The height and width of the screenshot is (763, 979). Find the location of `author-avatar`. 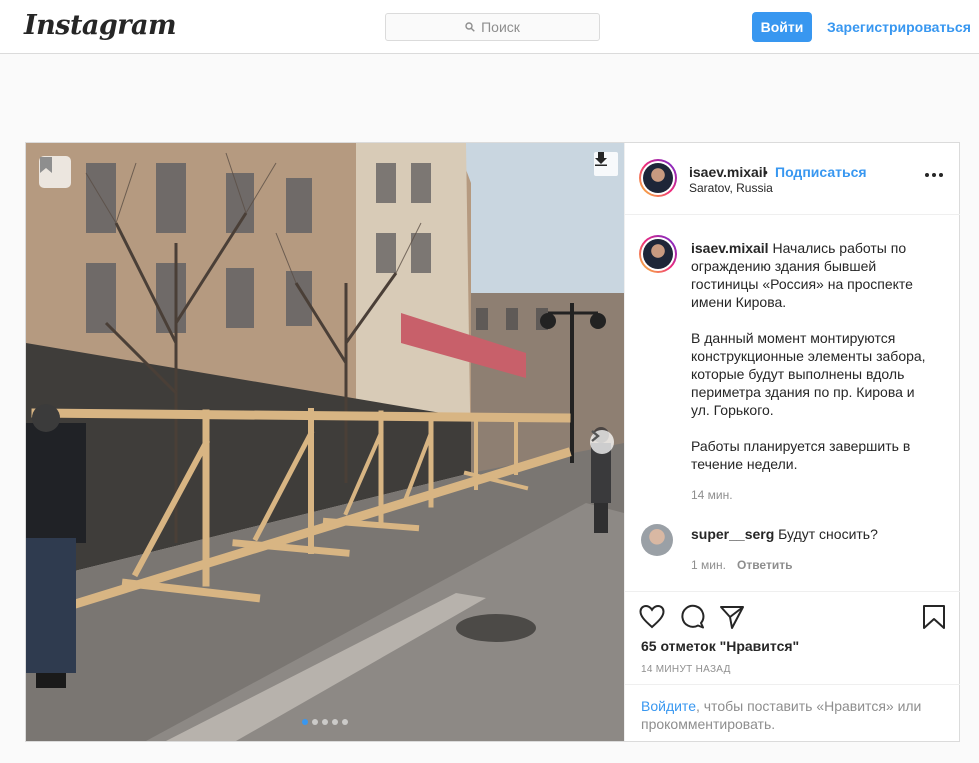

author-avatar is located at coordinates (658, 178).